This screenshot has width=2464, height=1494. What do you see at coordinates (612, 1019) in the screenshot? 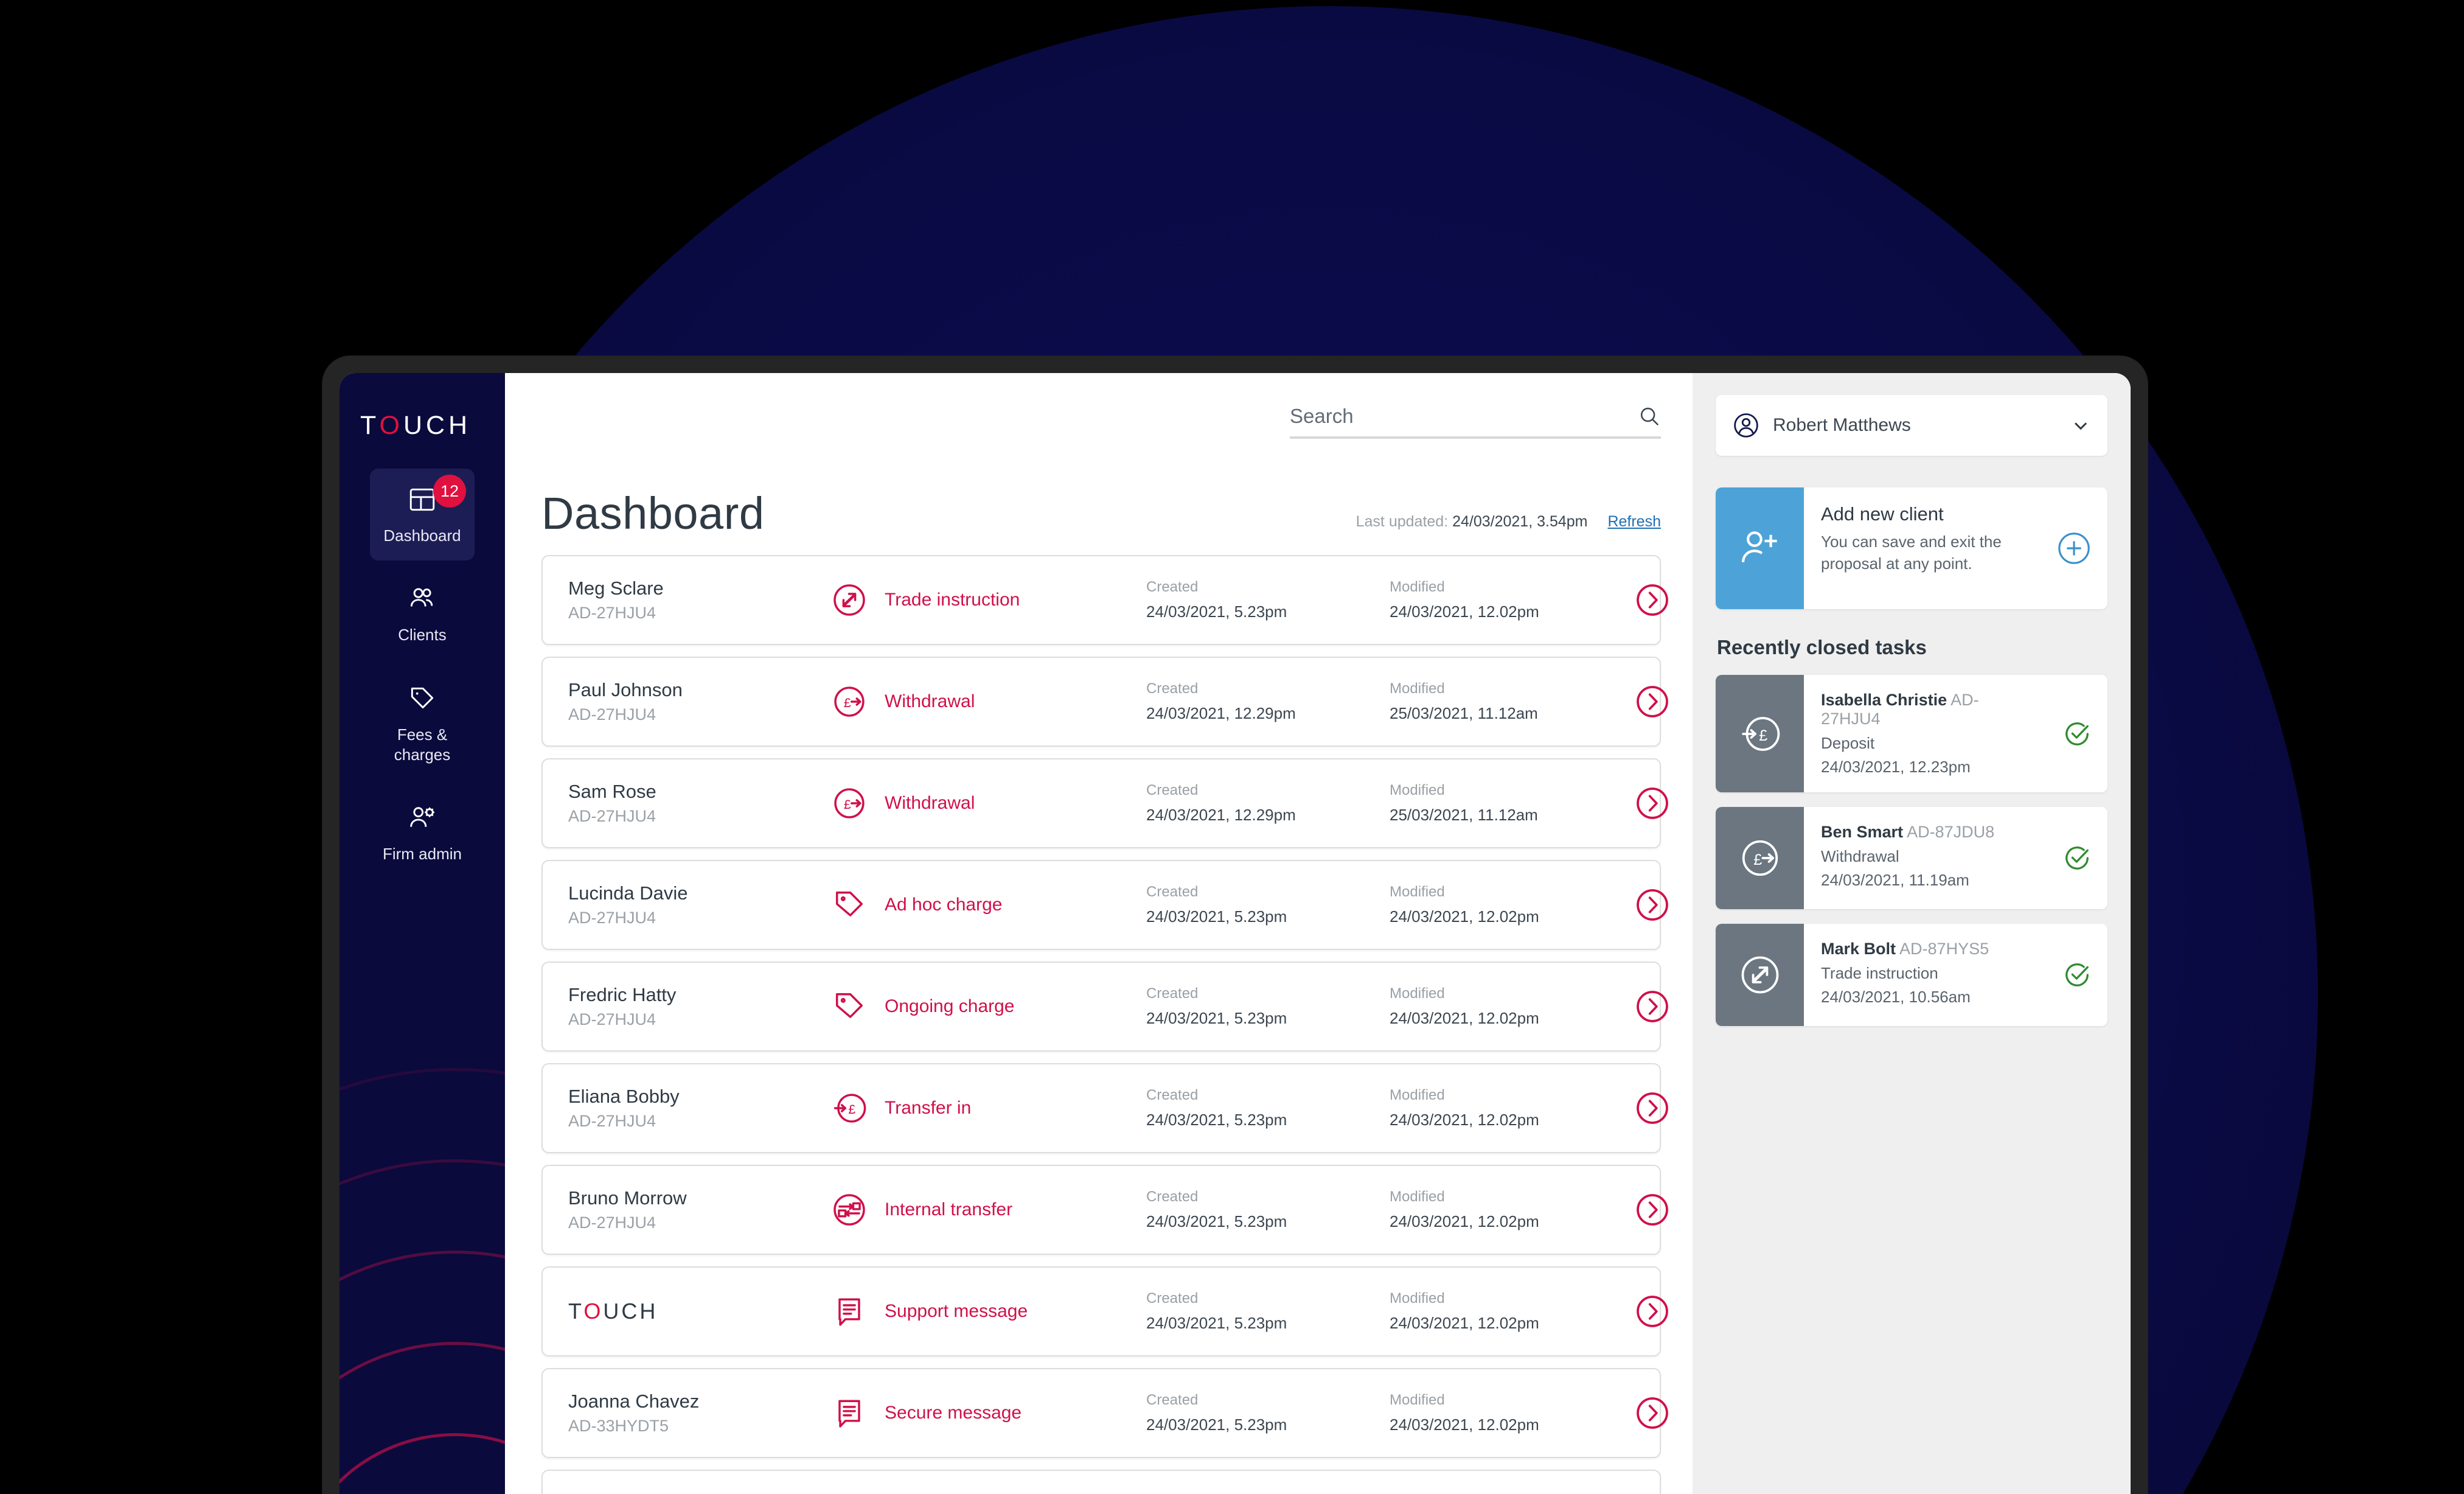
I see `row-client-ref: AD-27HJU4` at bounding box center [612, 1019].